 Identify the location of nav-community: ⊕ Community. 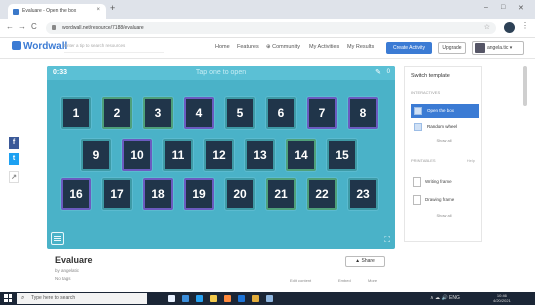
(283, 47).